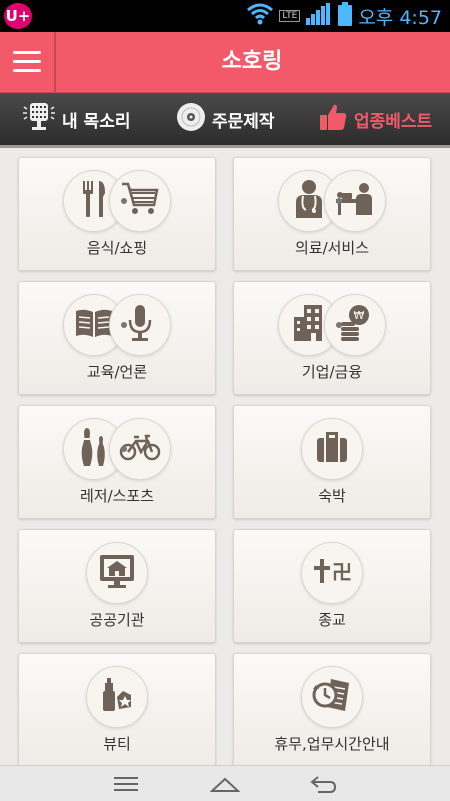 Image resolution: width=450 pixels, height=801 pixels. I want to click on book-icon, so click(94, 325).